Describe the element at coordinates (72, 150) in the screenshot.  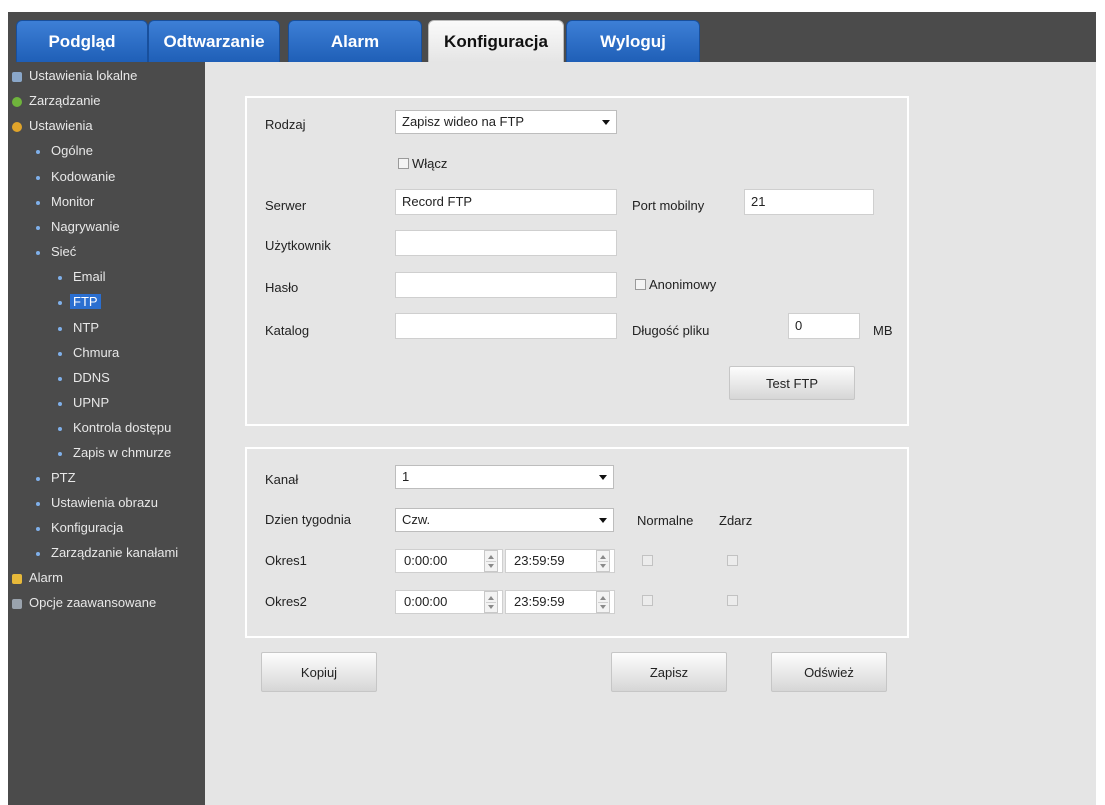
I see `sidebar-item-label: Ogólne` at that location.